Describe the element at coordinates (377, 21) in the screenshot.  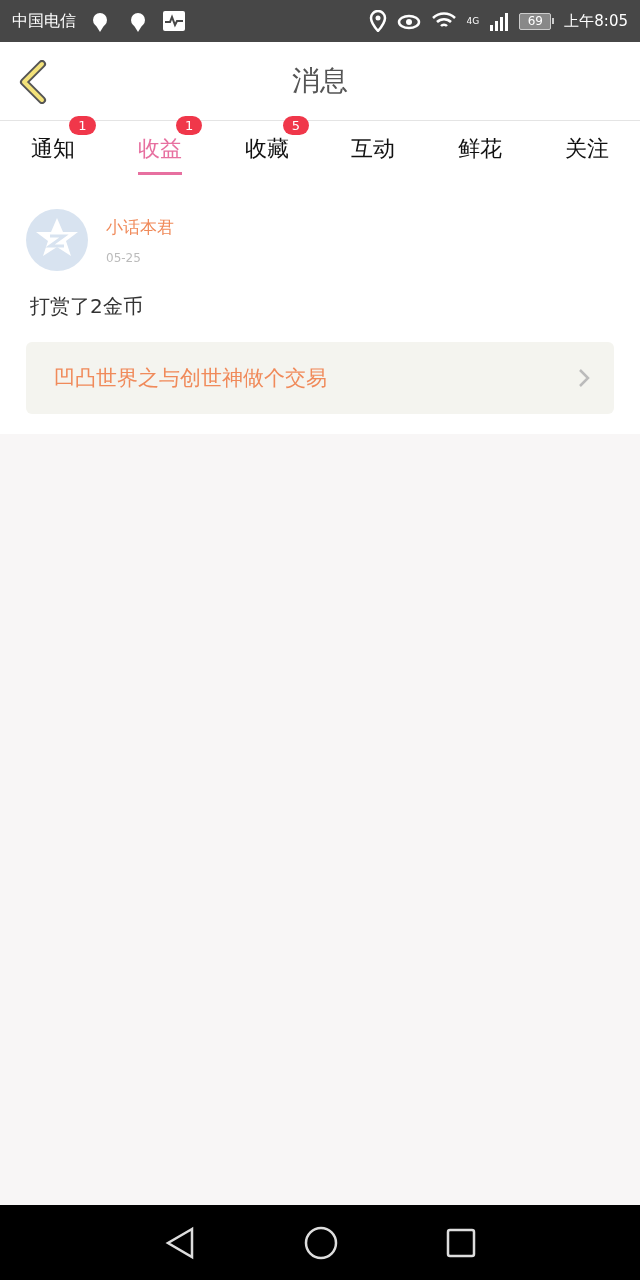
I see `location-icon` at that location.